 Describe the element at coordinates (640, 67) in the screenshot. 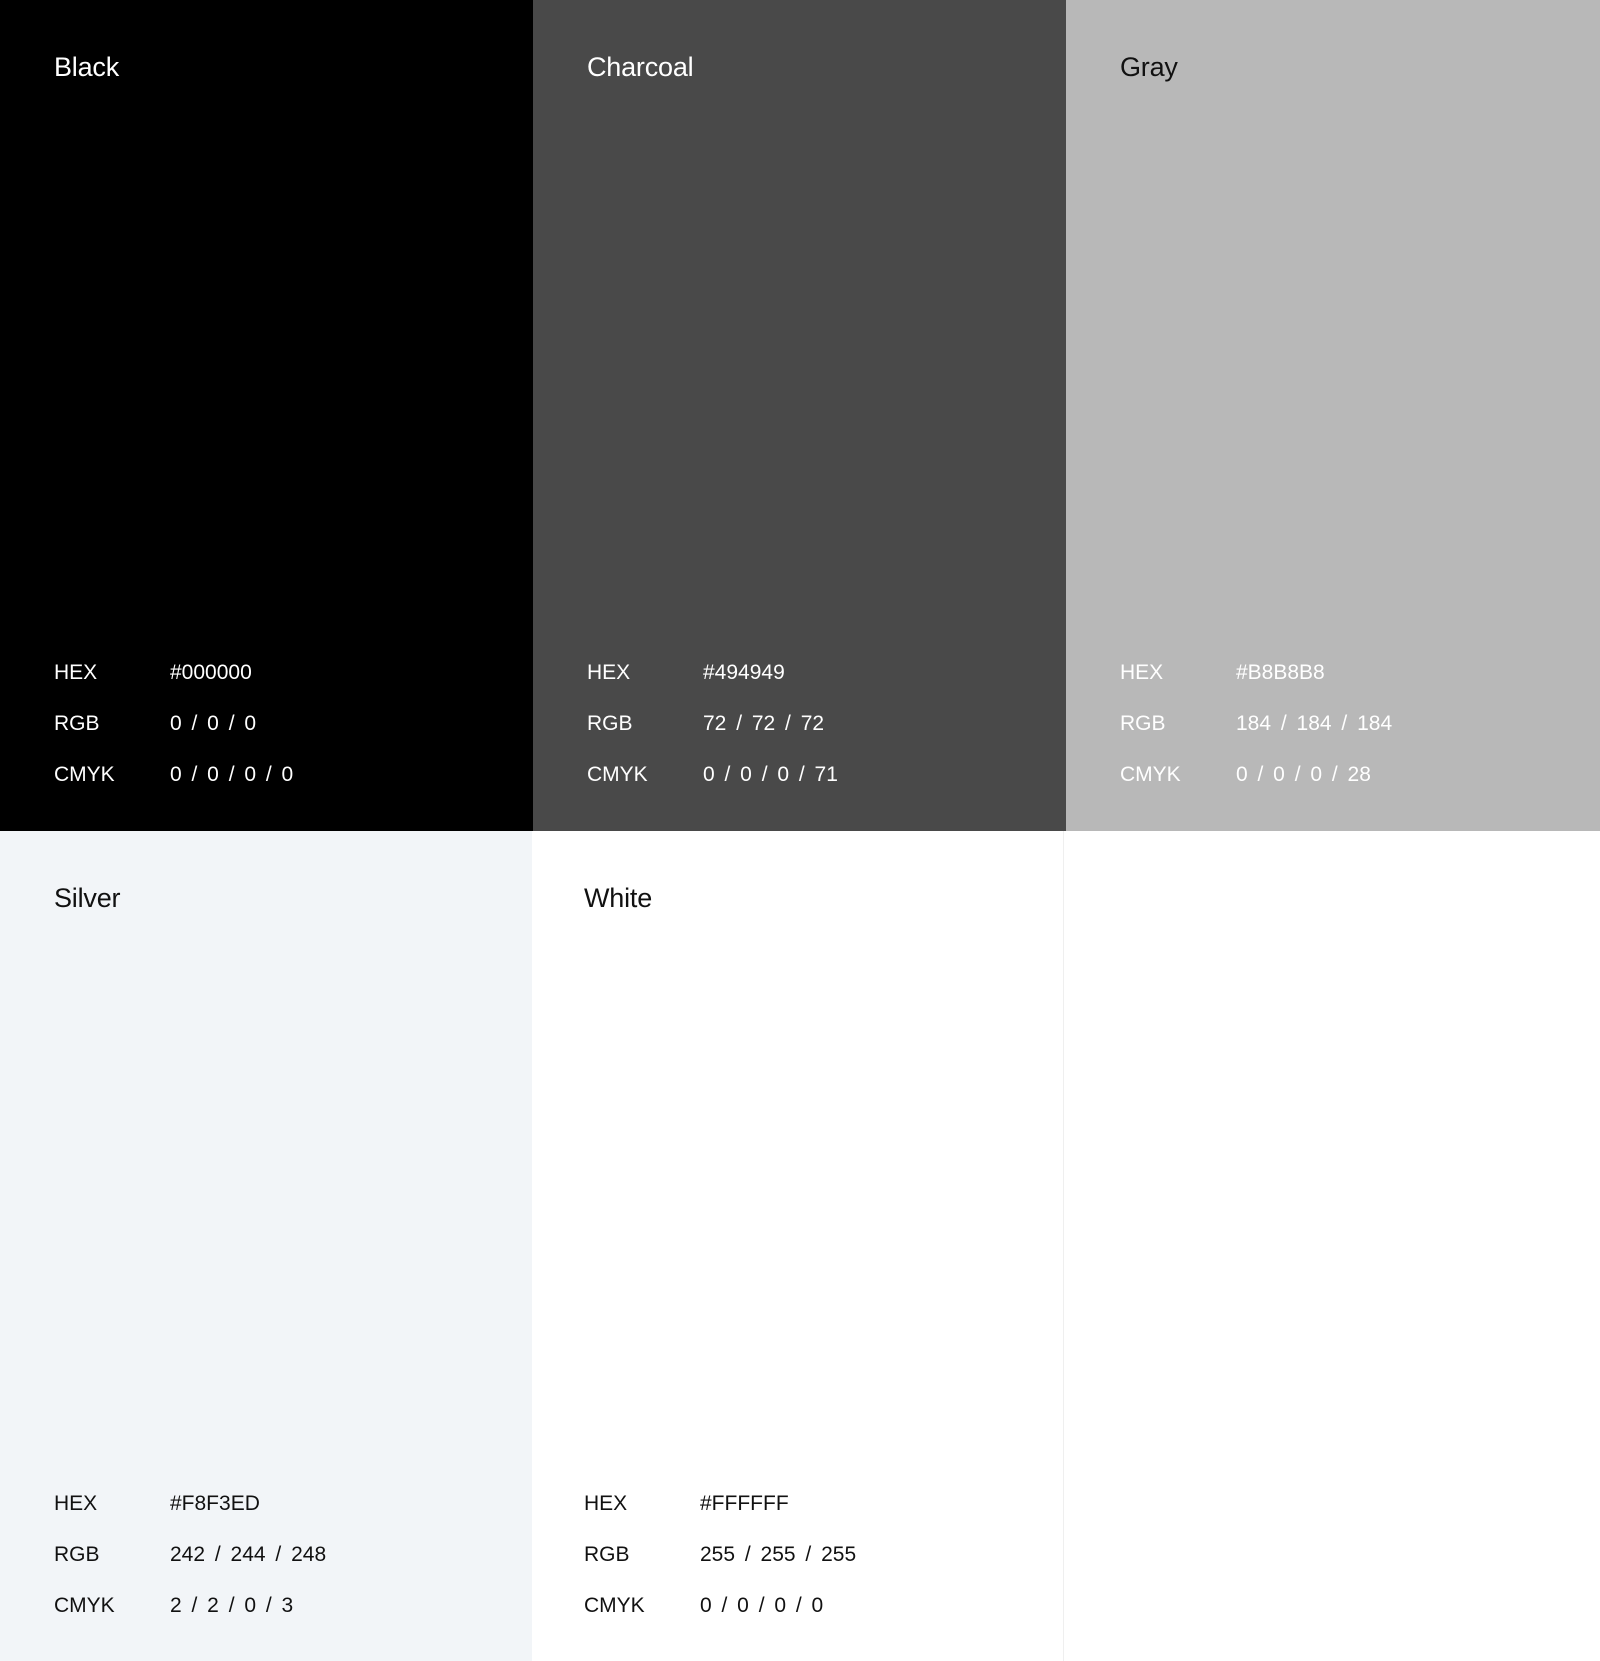

I see `swatch-name: Charcoal` at that location.